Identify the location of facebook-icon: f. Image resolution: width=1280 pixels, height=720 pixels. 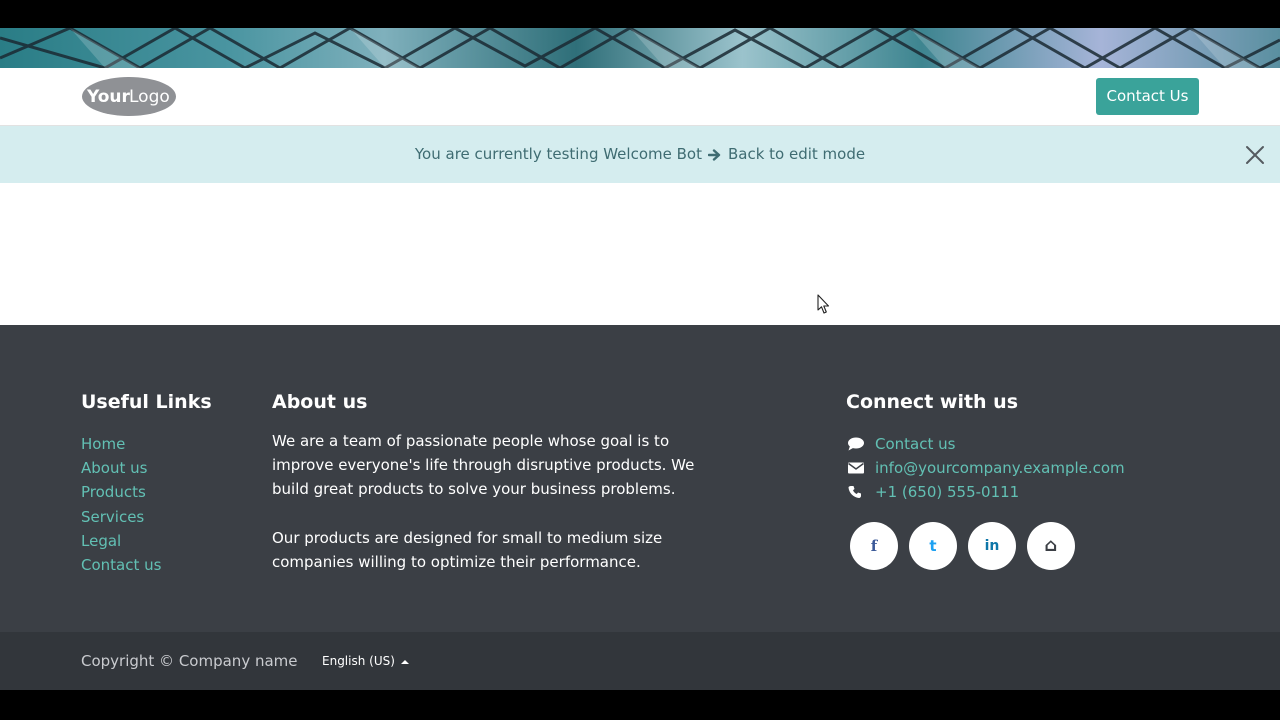
(874, 546).